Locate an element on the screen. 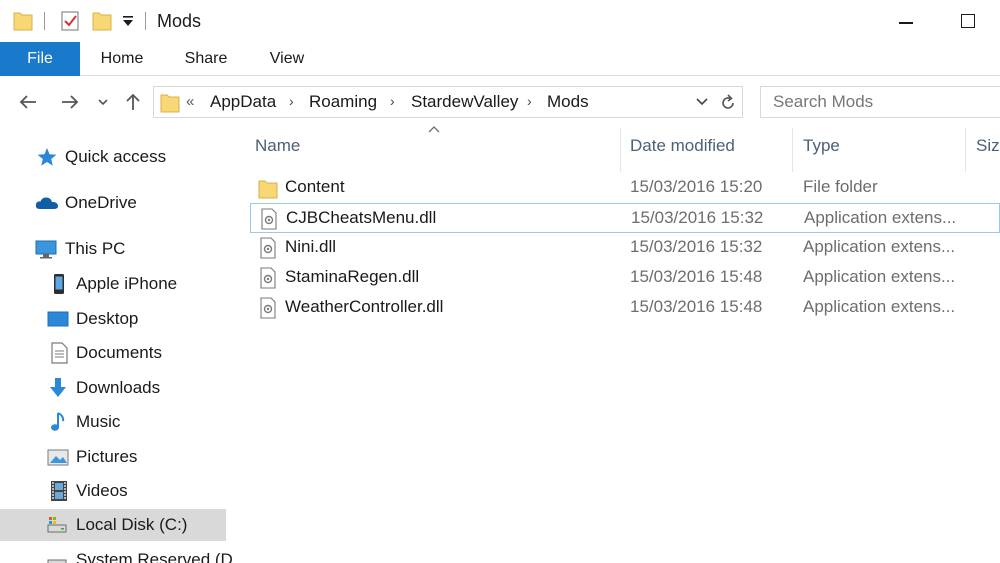 The image size is (1000, 563). sidebar-item-apple-iphone: Apple iPhone is located at coordinates (113, 284).